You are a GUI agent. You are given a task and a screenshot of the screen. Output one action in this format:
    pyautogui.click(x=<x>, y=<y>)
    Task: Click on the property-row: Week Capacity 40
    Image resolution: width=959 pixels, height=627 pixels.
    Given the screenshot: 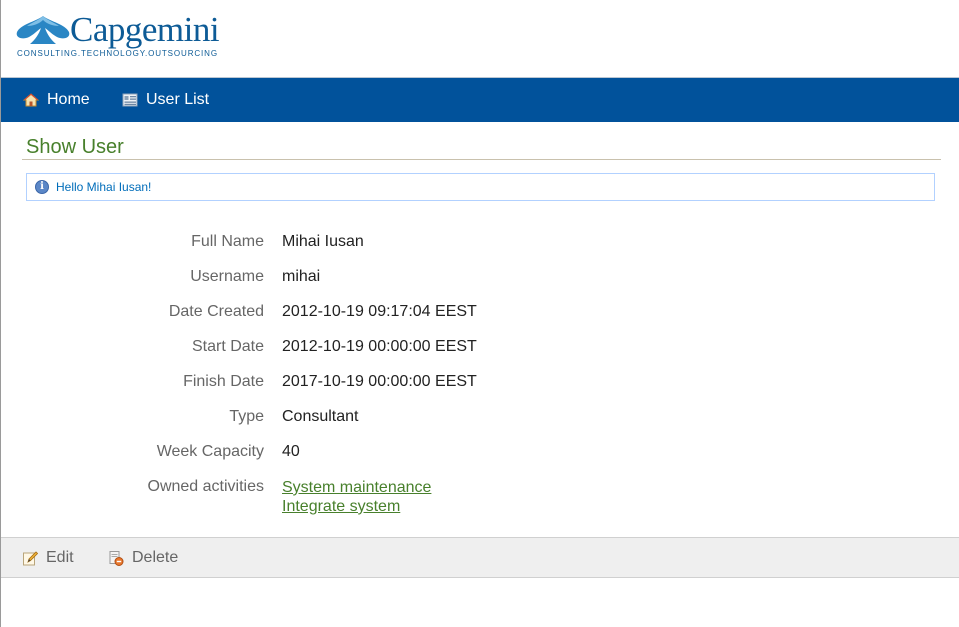 What is the action you would take?
    pyautogui.click(x=479, y=452)
    